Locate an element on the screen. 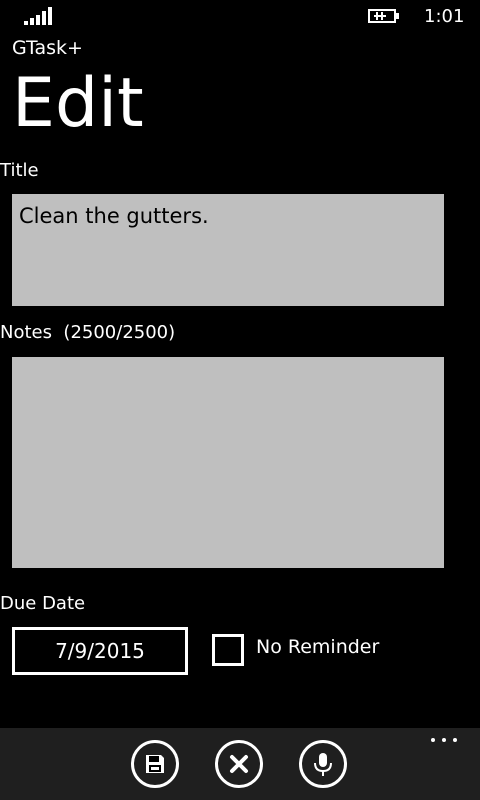 The image size is (480, 800). close-icon is located at coordinates (239, 764).